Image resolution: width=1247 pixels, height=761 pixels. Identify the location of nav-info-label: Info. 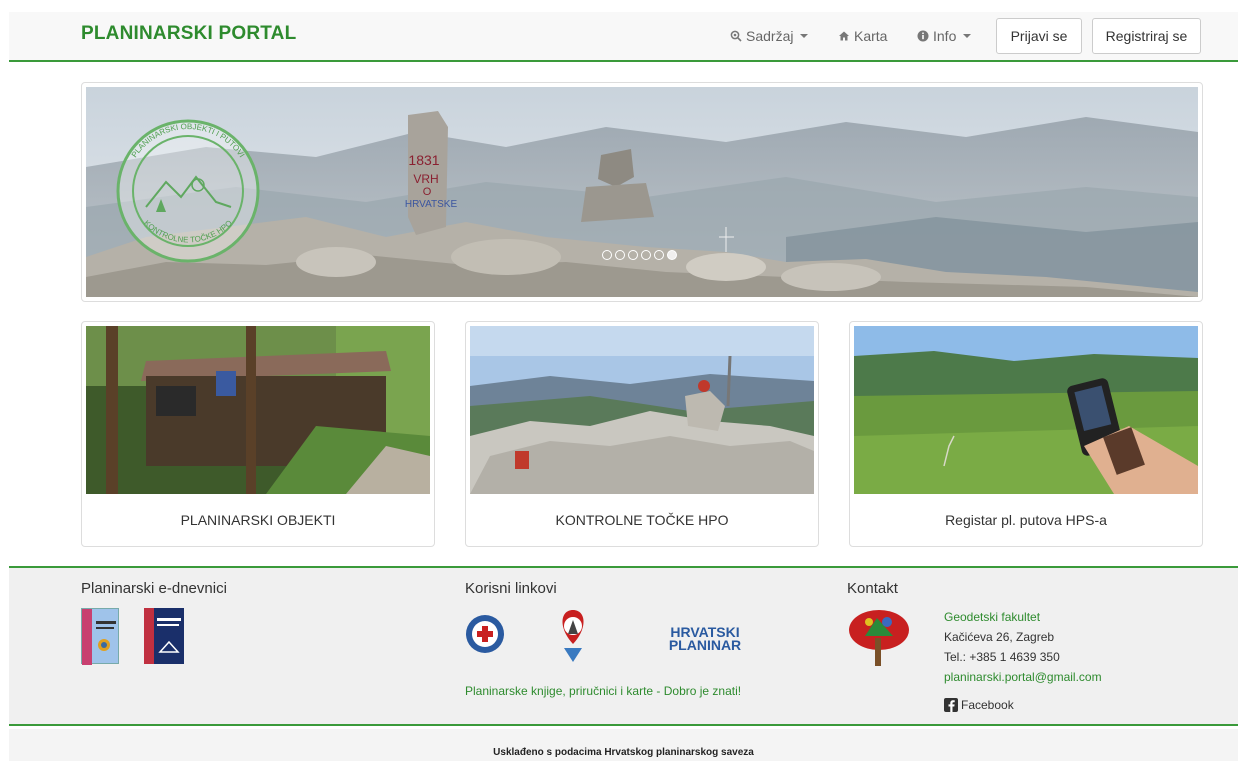
(945, 36).